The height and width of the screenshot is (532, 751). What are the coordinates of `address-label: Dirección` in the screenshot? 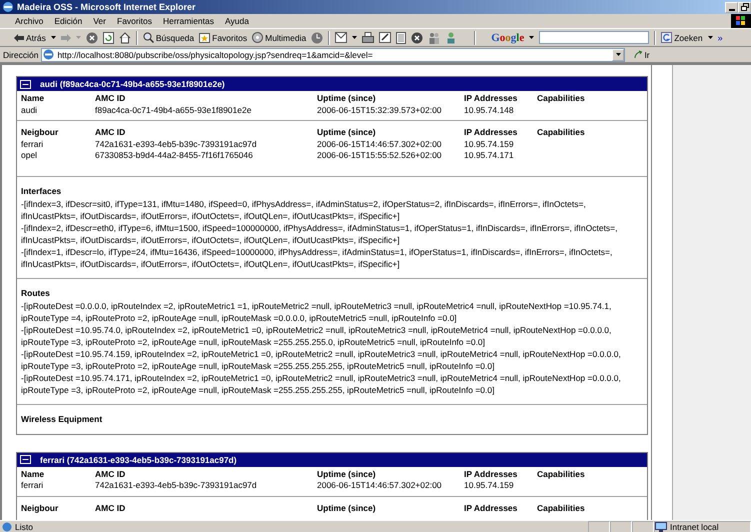 It's located at (20, 55).